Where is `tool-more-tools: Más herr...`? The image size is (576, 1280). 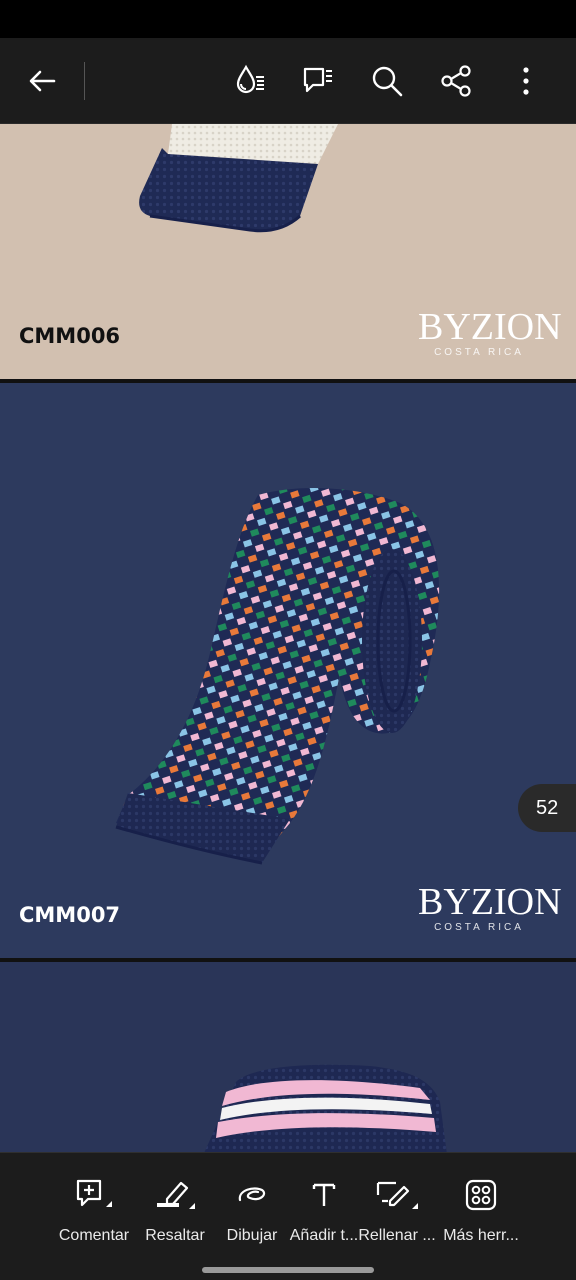 tool-more-tools: Más herr... is located at coordinates (481, 1210).